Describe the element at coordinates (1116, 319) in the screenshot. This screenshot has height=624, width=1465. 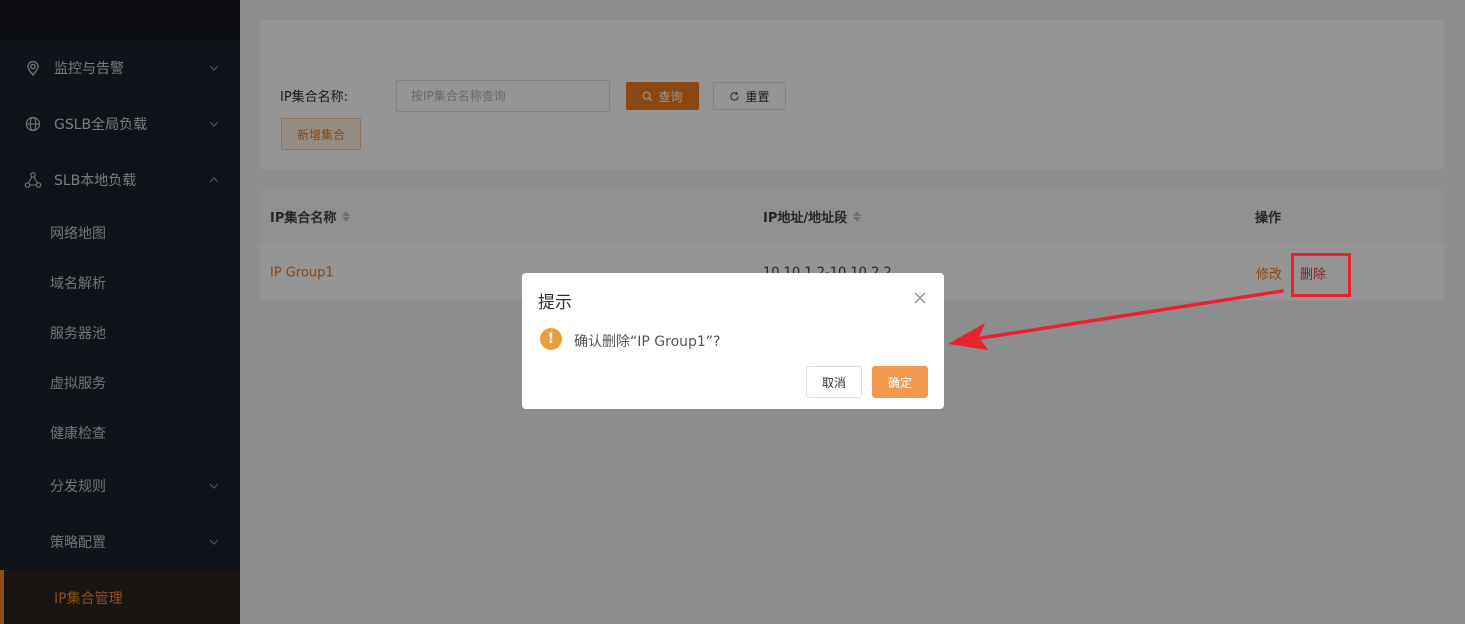
I see `annotation-arrow-icon` at that location.